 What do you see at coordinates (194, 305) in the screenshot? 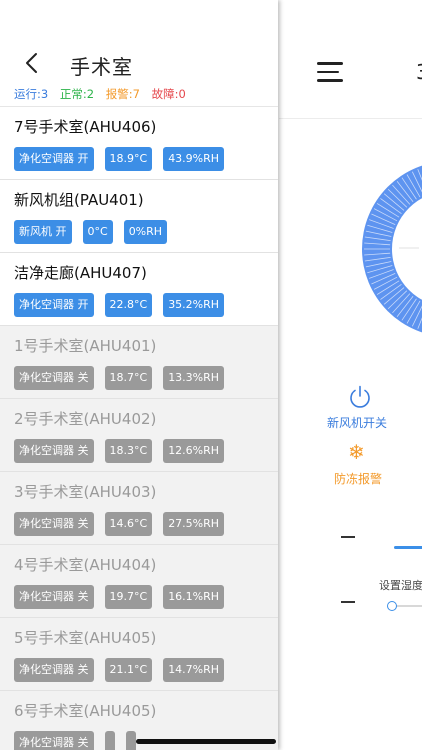
I see `humidity-chip: 35.2%RH` at bounding box center [194, 305].